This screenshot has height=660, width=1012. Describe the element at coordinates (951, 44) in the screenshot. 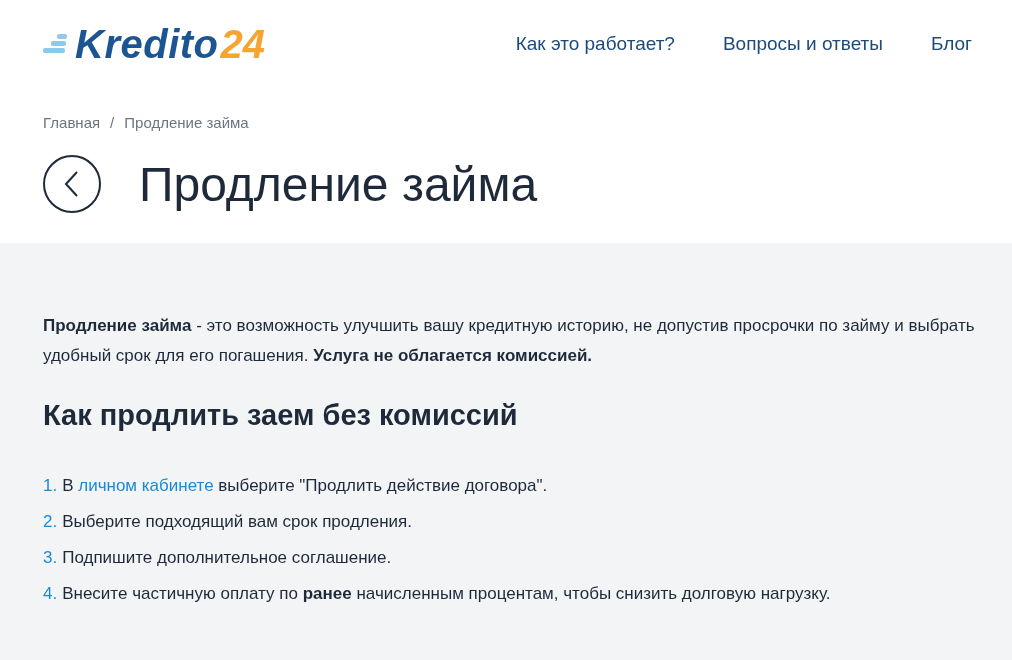

I see `nav-link: Блог` at that location.